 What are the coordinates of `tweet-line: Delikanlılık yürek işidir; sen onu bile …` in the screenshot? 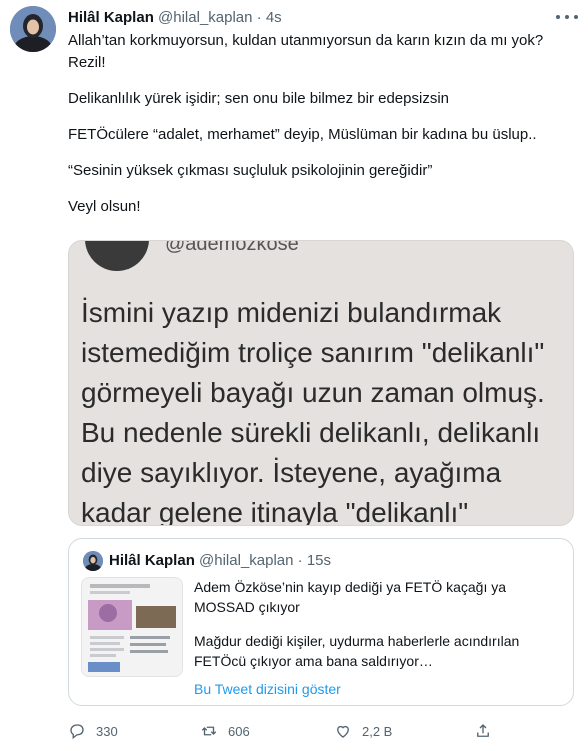 It's located at (258, 98).